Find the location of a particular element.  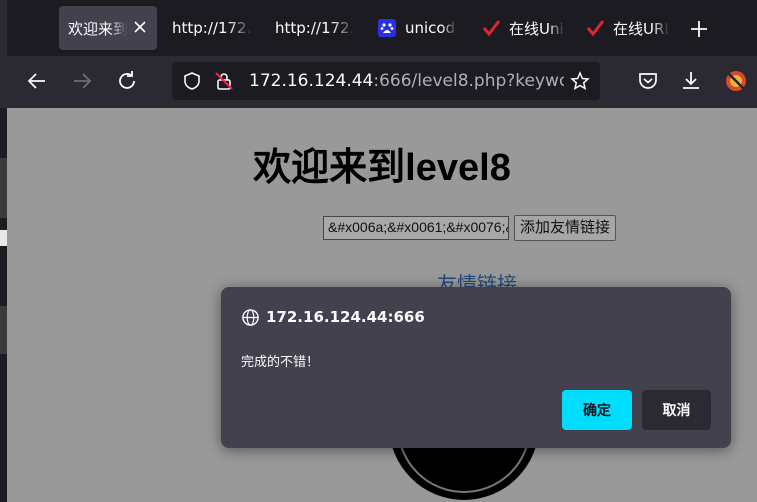

new-tab-icon is located at coordinates (699, 29).